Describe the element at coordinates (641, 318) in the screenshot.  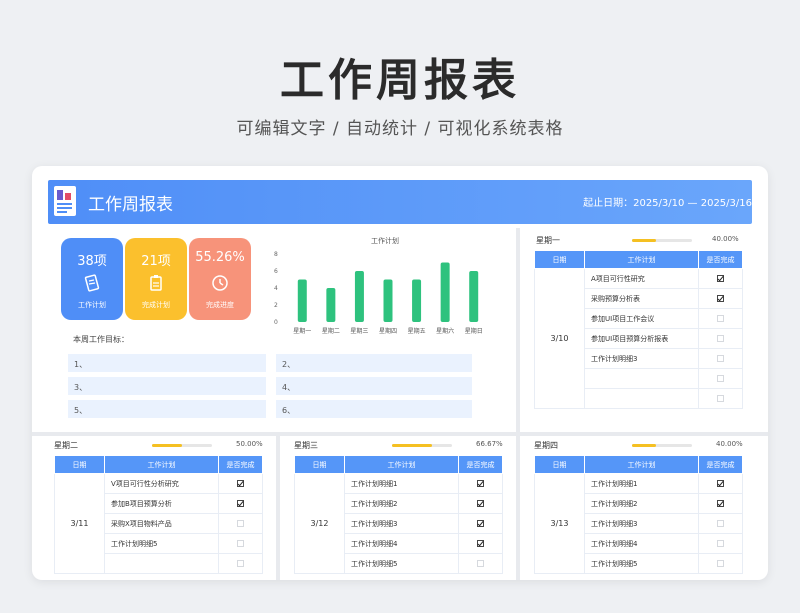
I see `plan-cell: 参加UI项目工作会议` at that location.